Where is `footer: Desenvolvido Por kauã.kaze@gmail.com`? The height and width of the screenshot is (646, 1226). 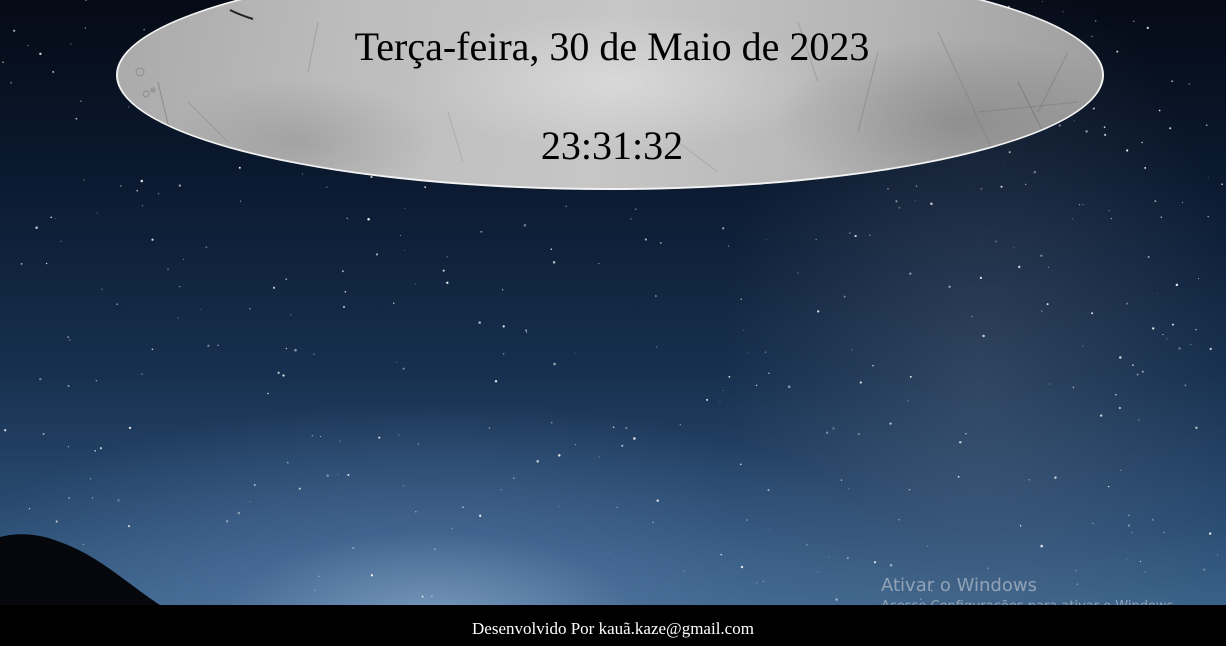
footer: Desenvolvido Por kauã.kaze@gmail.com is located at coordinates (613, 625).